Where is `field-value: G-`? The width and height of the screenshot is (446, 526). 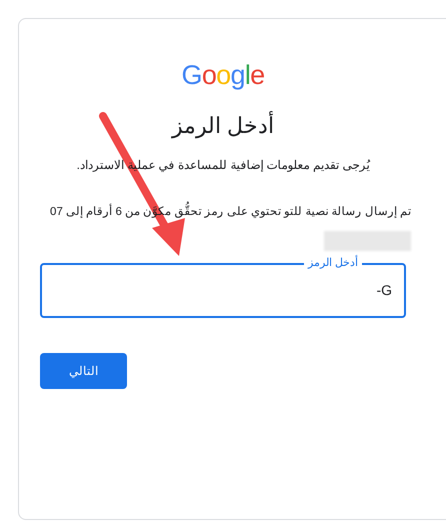 field-value: G- is located at coordinates (384, 290).